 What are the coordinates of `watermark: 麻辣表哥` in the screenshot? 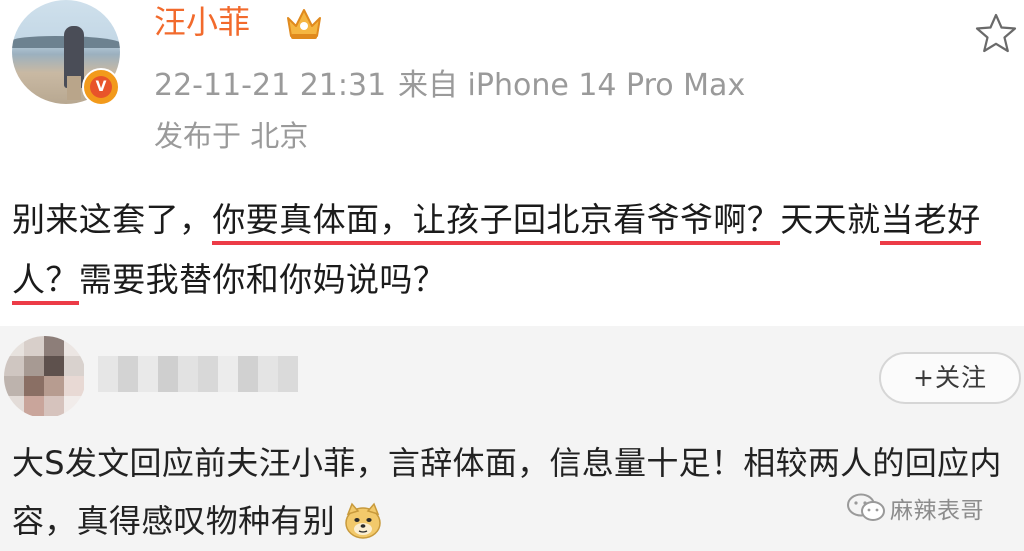 It's located at (915, 508).